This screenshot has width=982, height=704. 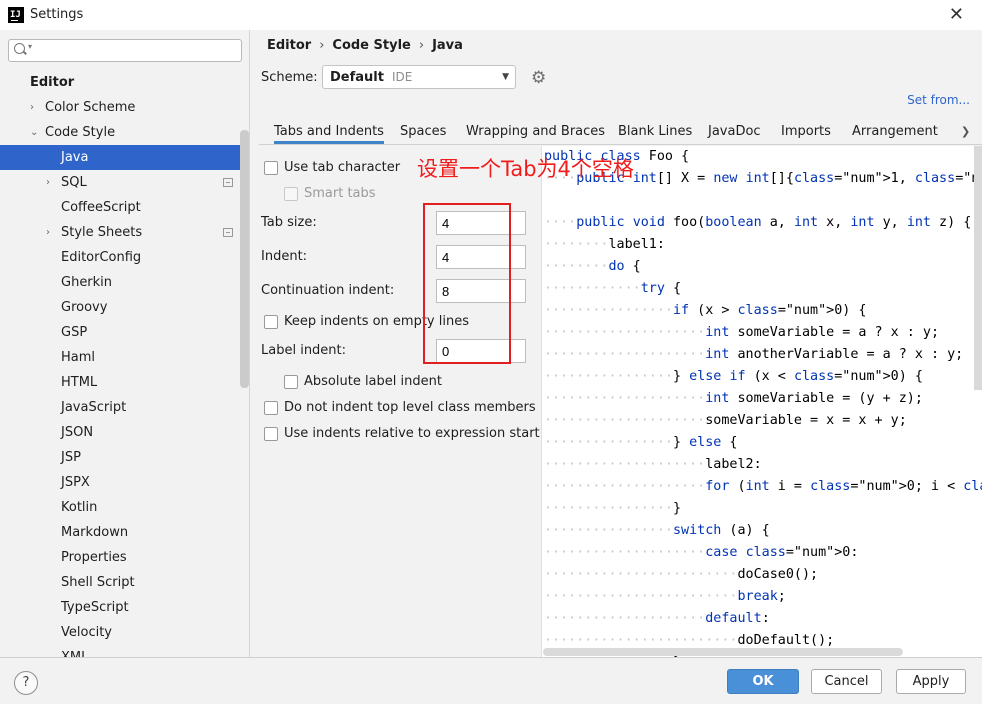 I want to click on sidebar-item-label: XML, so click(x=74, y=651).